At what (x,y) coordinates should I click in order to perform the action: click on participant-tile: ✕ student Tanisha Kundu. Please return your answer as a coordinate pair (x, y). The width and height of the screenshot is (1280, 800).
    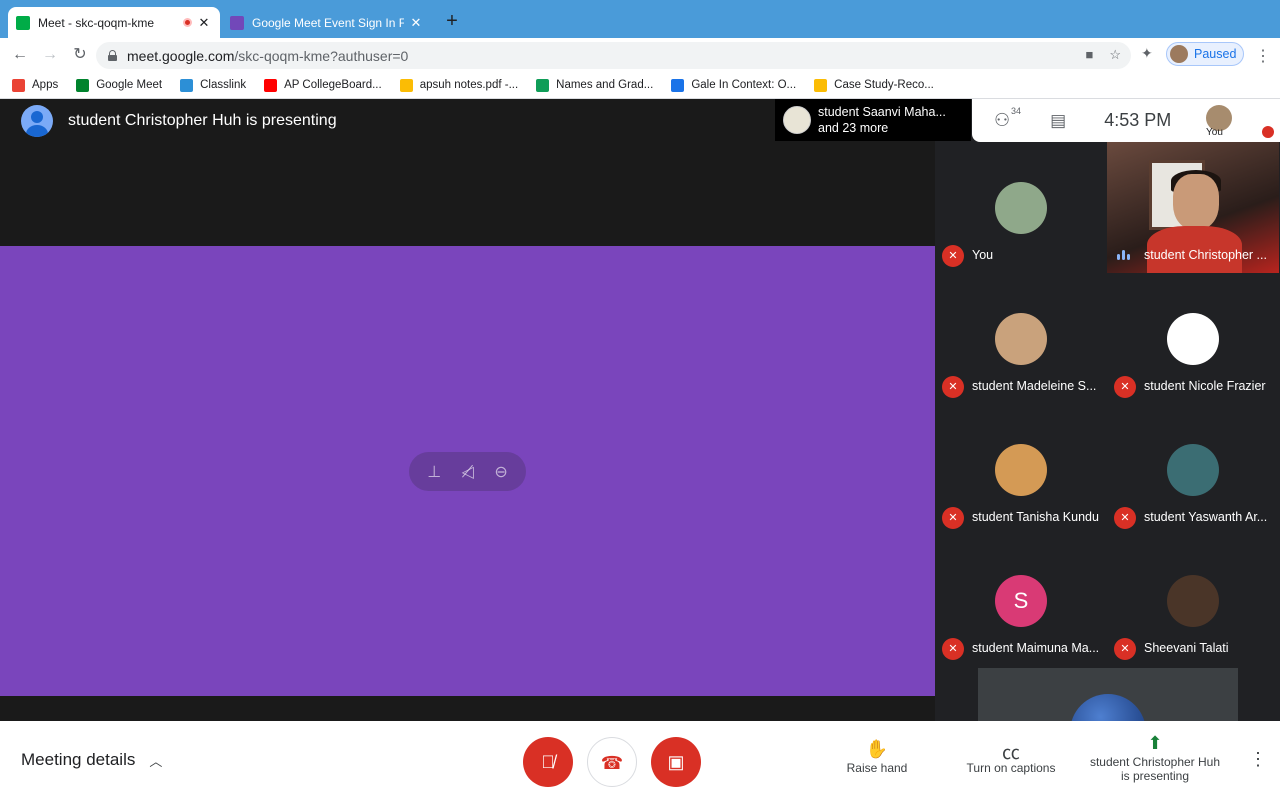
    Looking at the image, I should click on (1021, 469).